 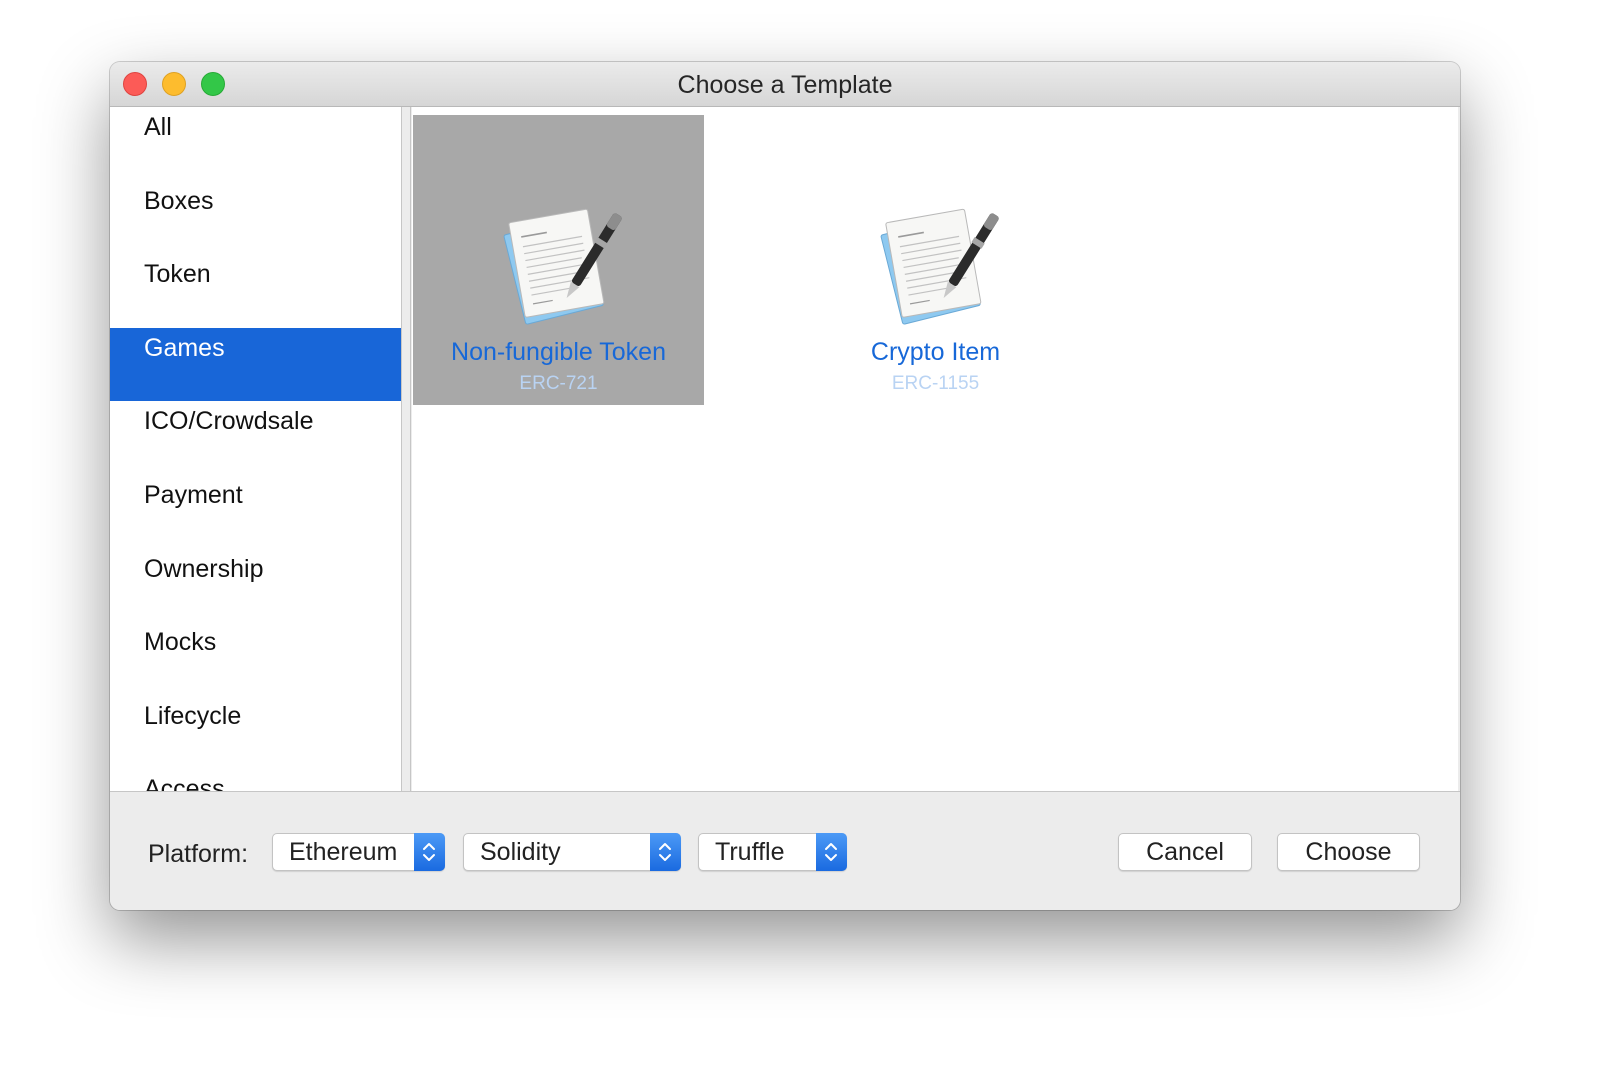 I want to click on template-subtitle: ERC-721, so click(x=558, y=383).